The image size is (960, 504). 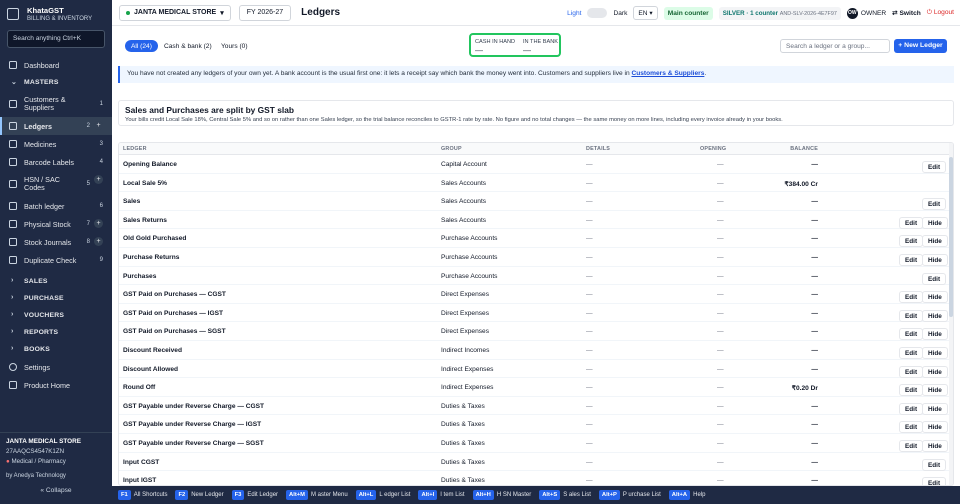 What do you see at coordinates (597, 13) in the screenshot?
I see `theme-toggle` at bounding box center [597, 13].